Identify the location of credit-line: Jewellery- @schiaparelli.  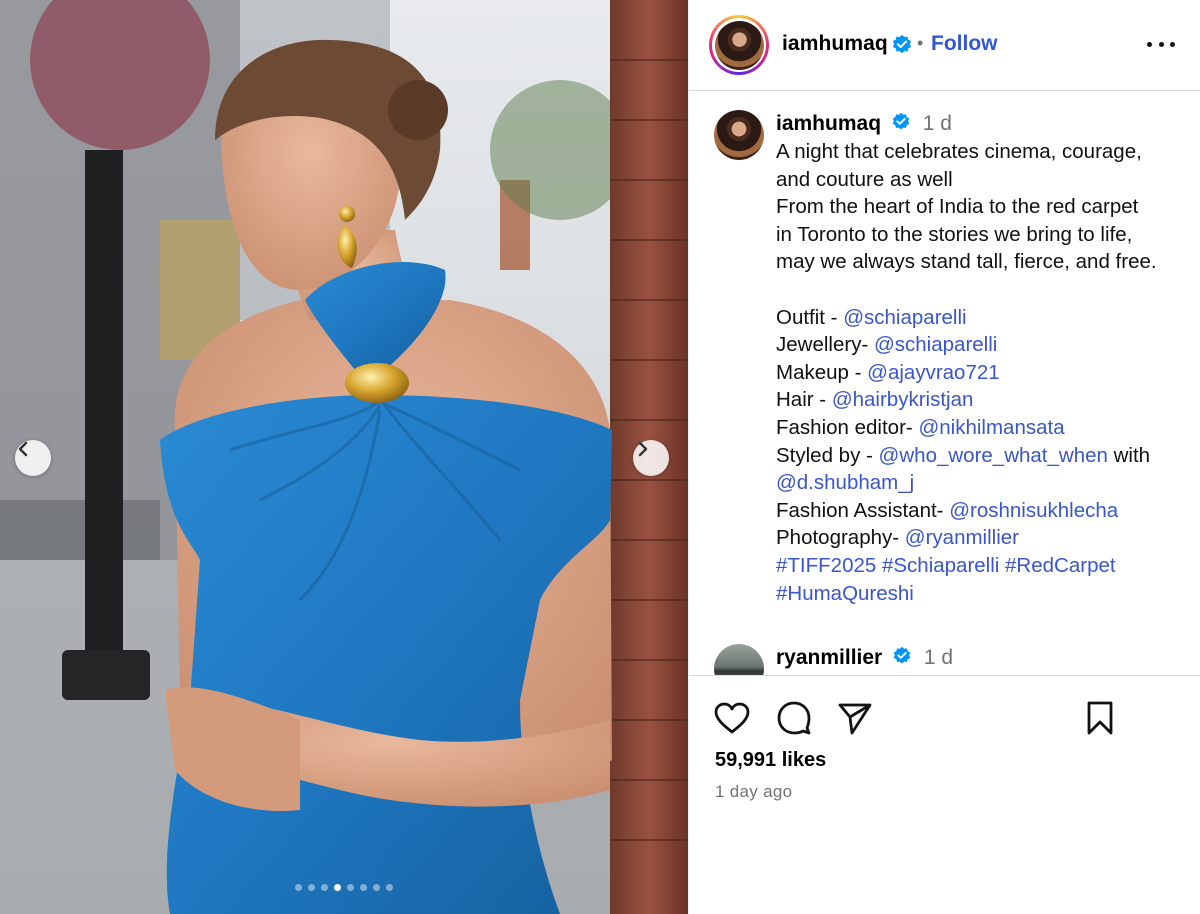
(887, 345).